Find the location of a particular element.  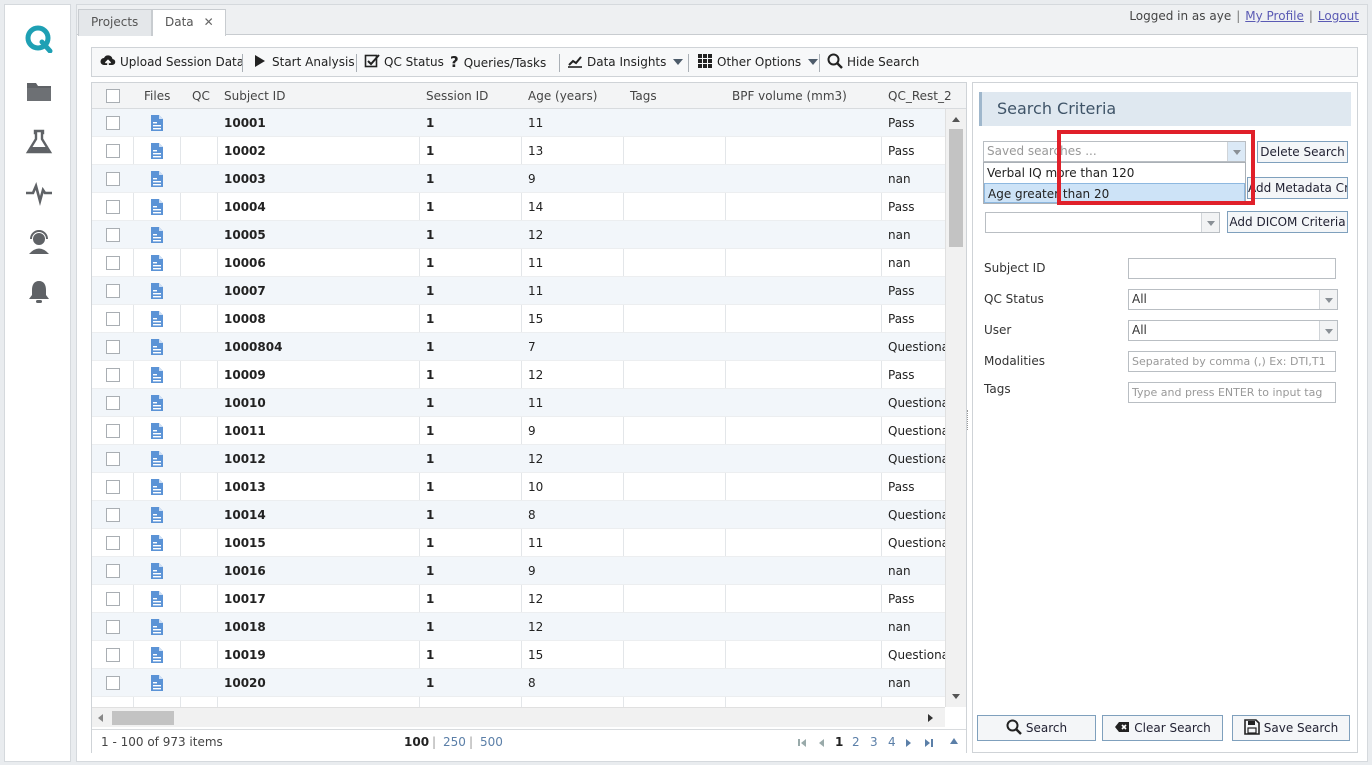

clear-search-button: Clear Search is located at coordinates (1162, 728).